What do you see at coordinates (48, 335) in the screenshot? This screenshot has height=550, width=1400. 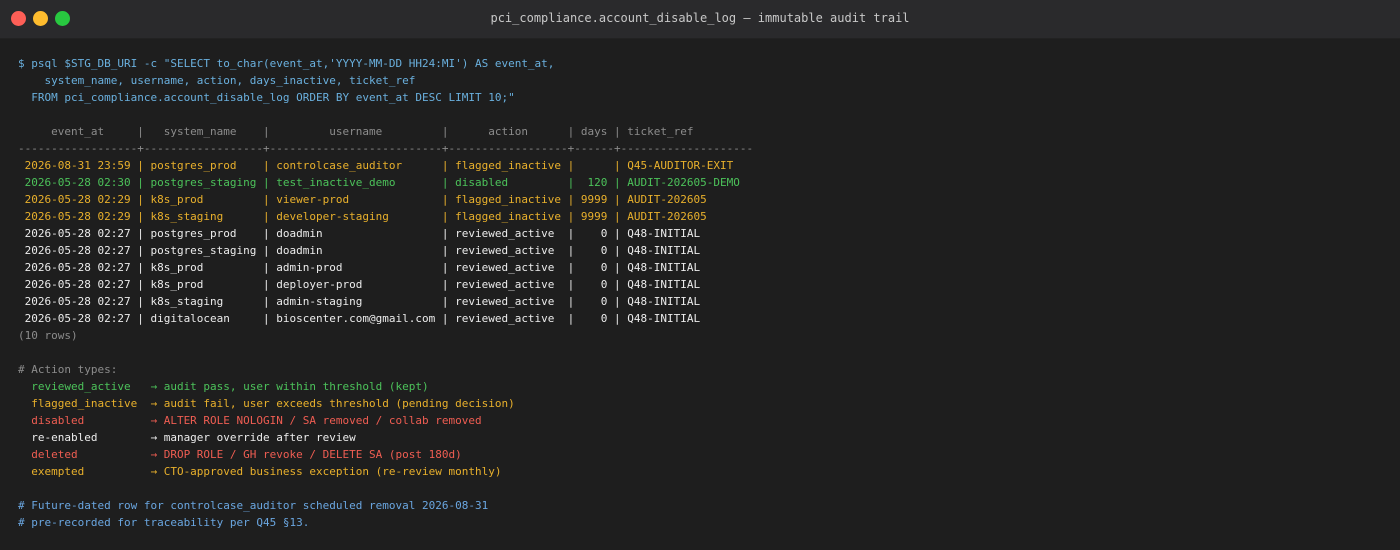 I see `row-count: (10 rows)` at bounding box center [48, 335].